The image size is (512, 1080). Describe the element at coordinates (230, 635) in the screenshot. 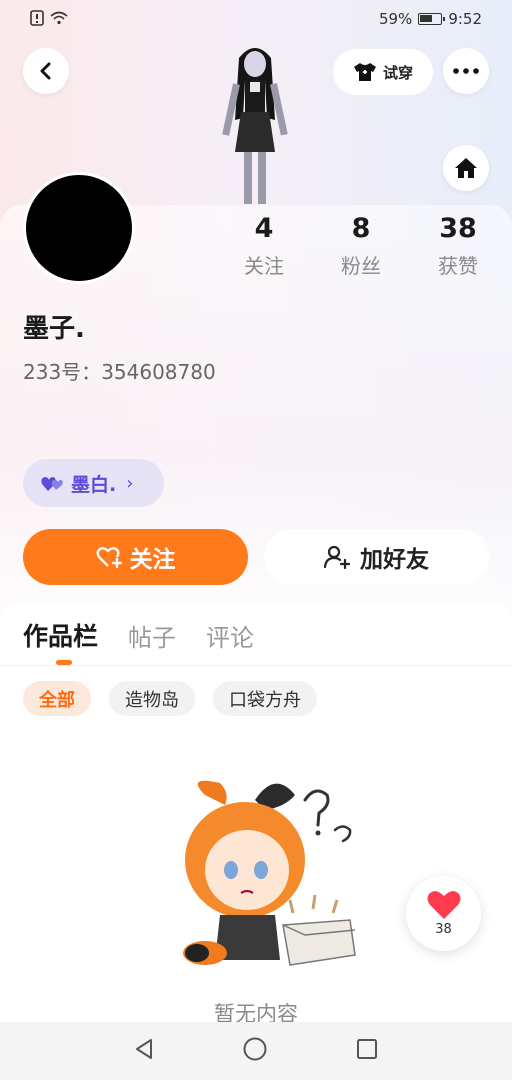

I see `tab-comments: 评论` at that location.